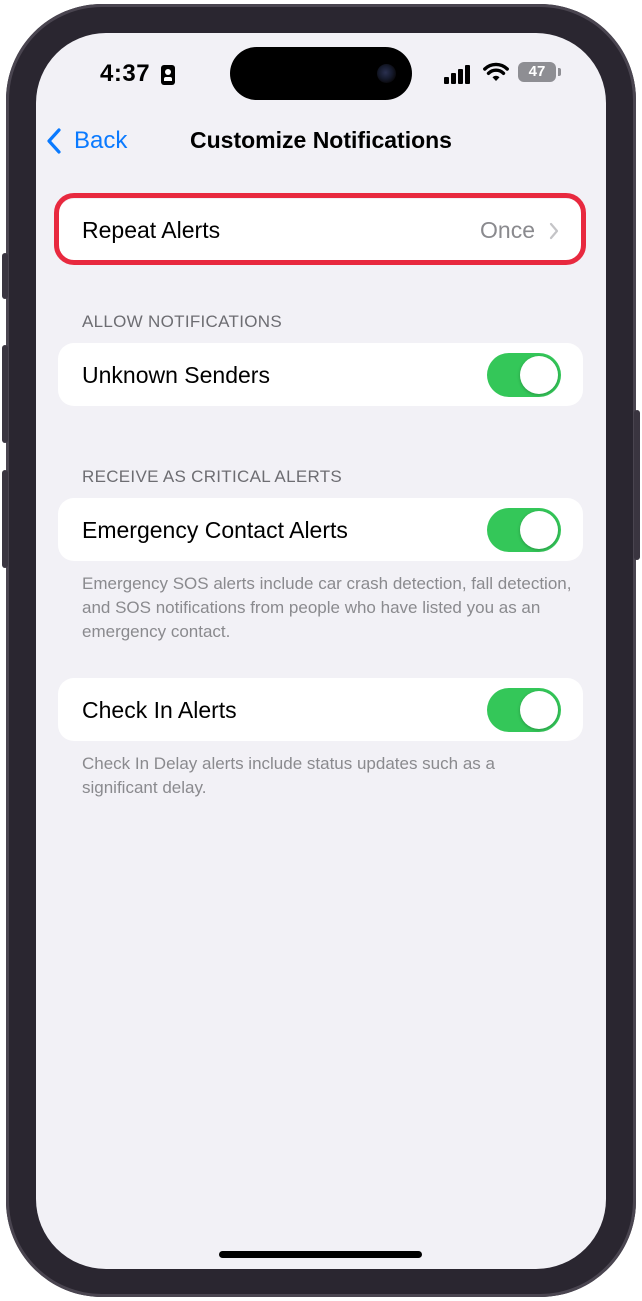  I want to click on page-title: Customize Notifications, so click(321, 140).